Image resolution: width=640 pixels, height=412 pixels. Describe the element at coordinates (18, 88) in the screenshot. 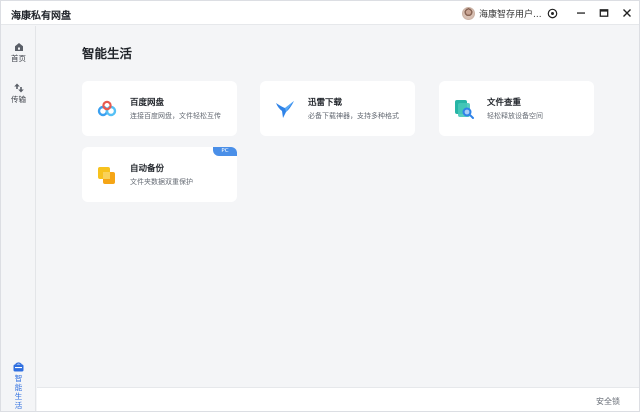

I see `transfer-icon` at that location.